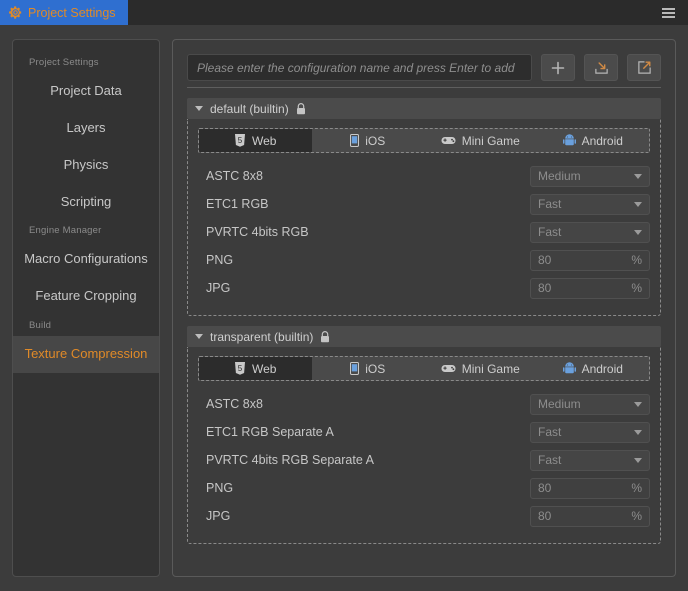 The width and height of the screenshot is (688, 591). Describe the element at coordinates (86, 202) in the screenshot. I see `sidebar-item-scripting: Scripting` at that location.